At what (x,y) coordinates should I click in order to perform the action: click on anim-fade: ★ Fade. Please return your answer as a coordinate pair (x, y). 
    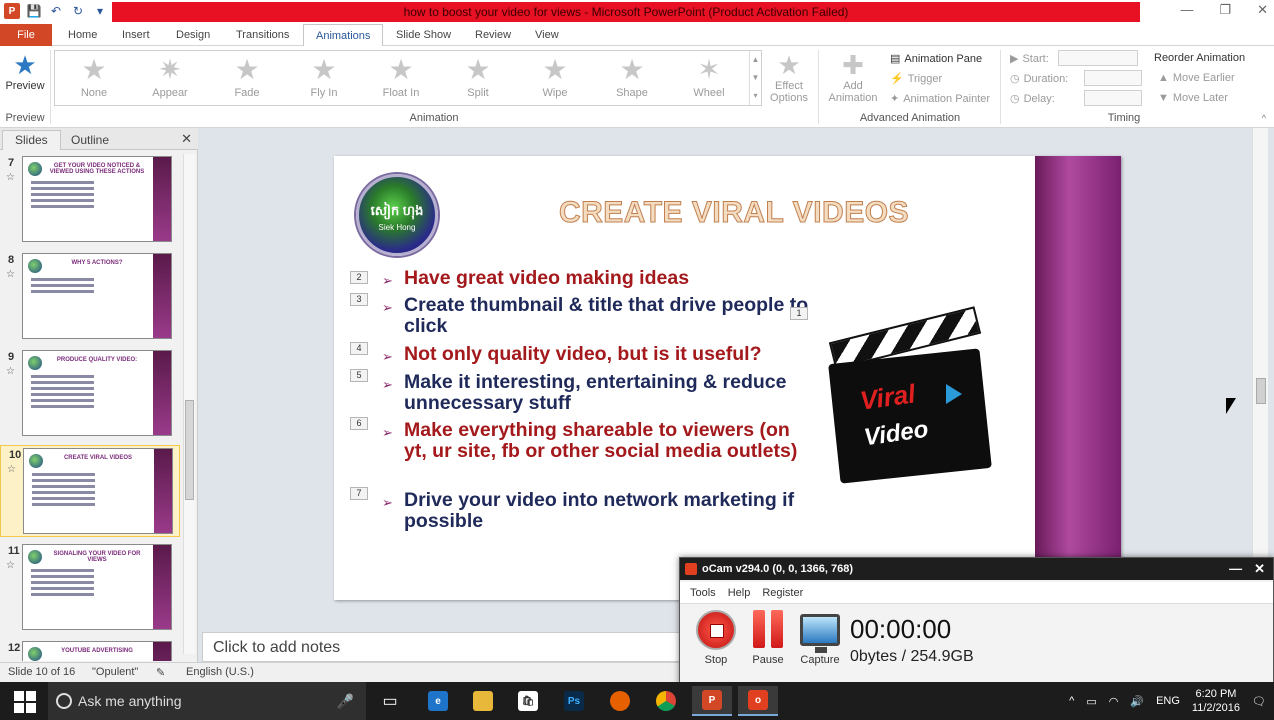
    Looking at the image, I should click on (247, 76).